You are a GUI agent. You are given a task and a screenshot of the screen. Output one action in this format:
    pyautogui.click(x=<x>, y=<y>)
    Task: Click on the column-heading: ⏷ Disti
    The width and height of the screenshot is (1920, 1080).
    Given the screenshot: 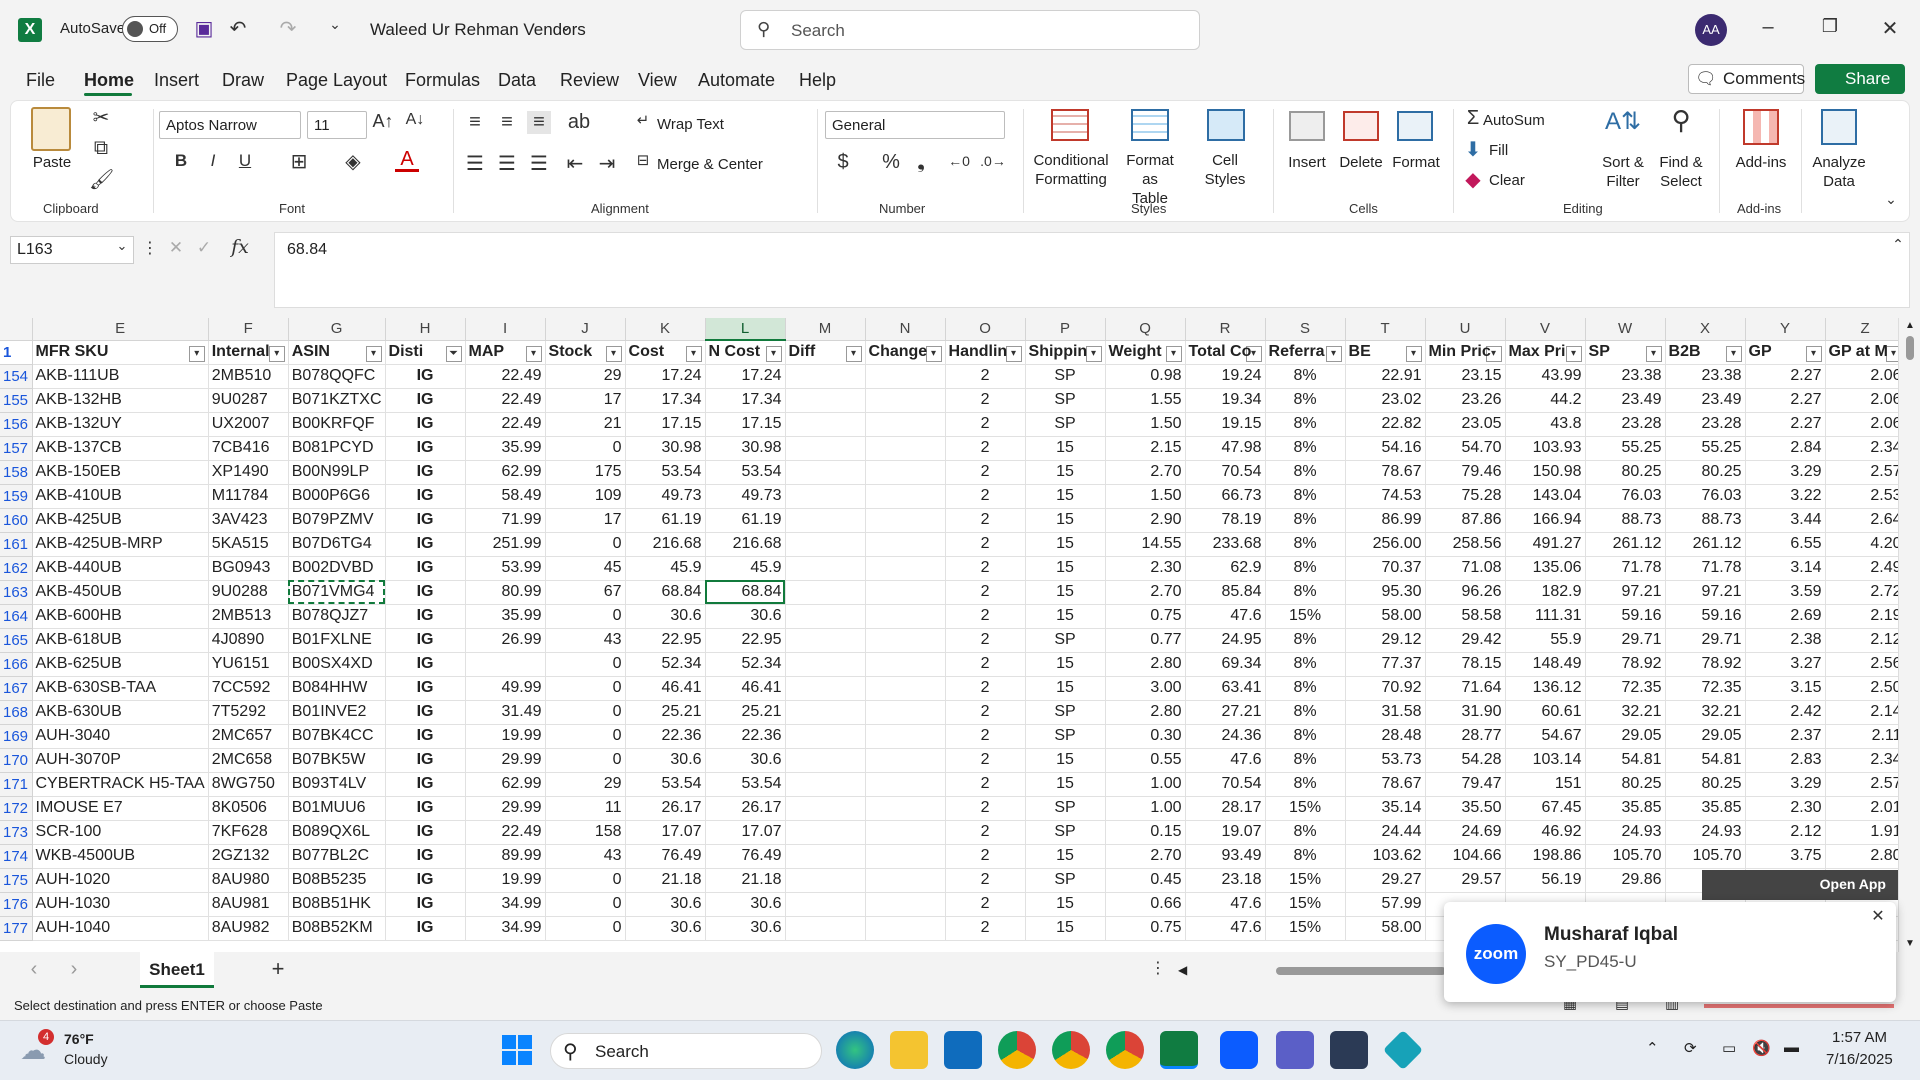 What is the action you would take?
    pyautogui.click(x=425, y=352)
    